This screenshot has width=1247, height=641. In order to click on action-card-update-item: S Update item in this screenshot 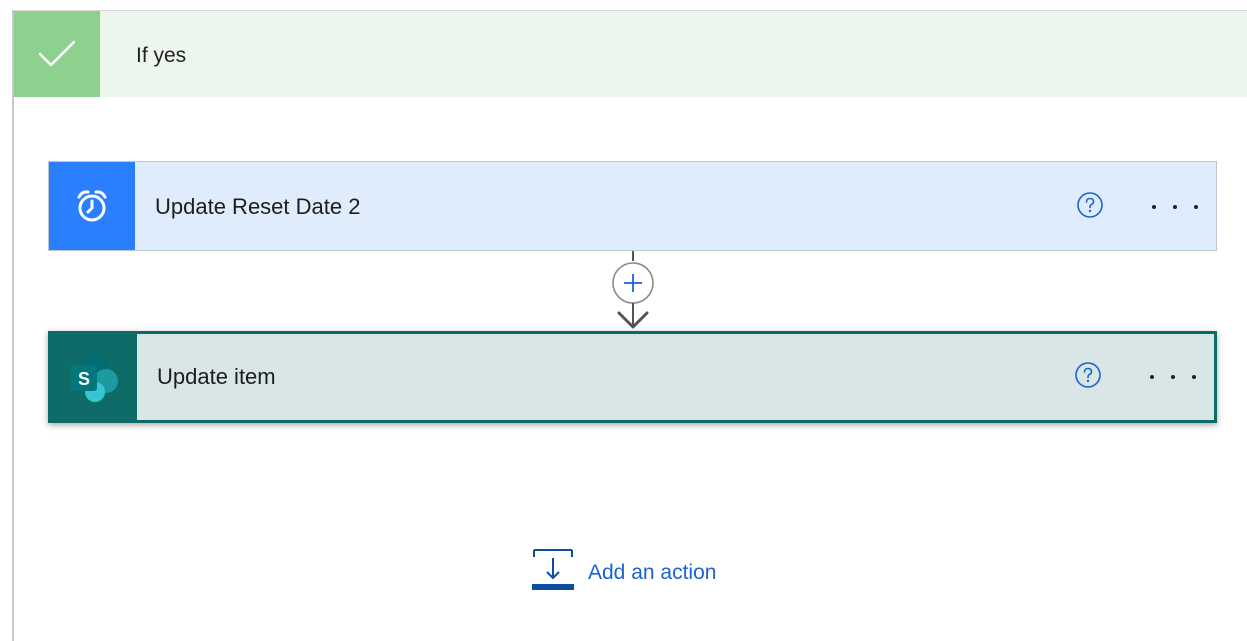, I will do `click(632, 377)`.